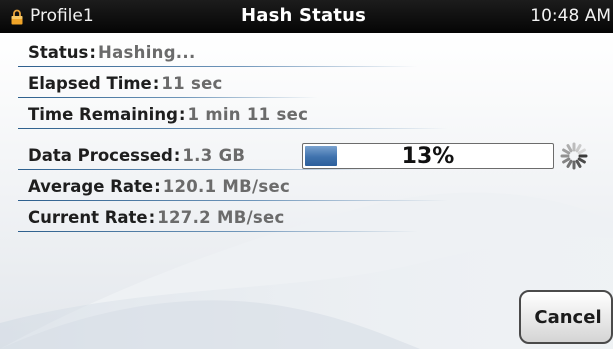 Image resolution: width=613 pixels, height=349 pixels. I want to click on info-row-label: Average Rate, so click(91, 186).